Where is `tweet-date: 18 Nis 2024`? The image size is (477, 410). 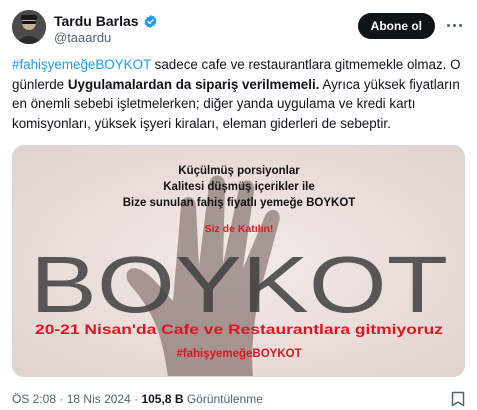
tweet-date: 18 Nis 2024 is located at coordinates (99, 399).